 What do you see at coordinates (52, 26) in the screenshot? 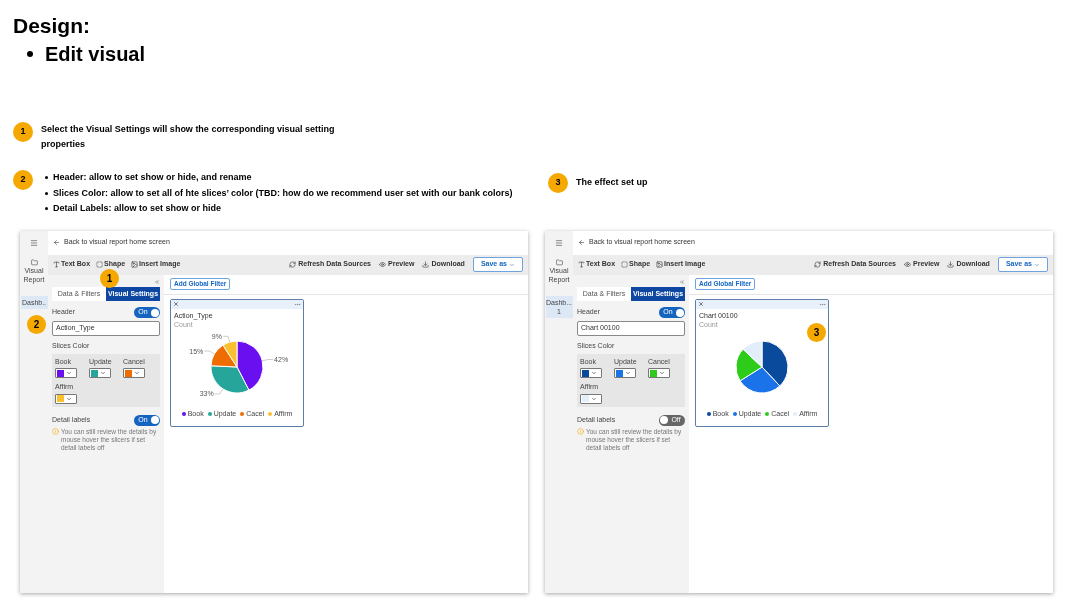
I see `page-title: Design:` at bounding box center [52, 26].